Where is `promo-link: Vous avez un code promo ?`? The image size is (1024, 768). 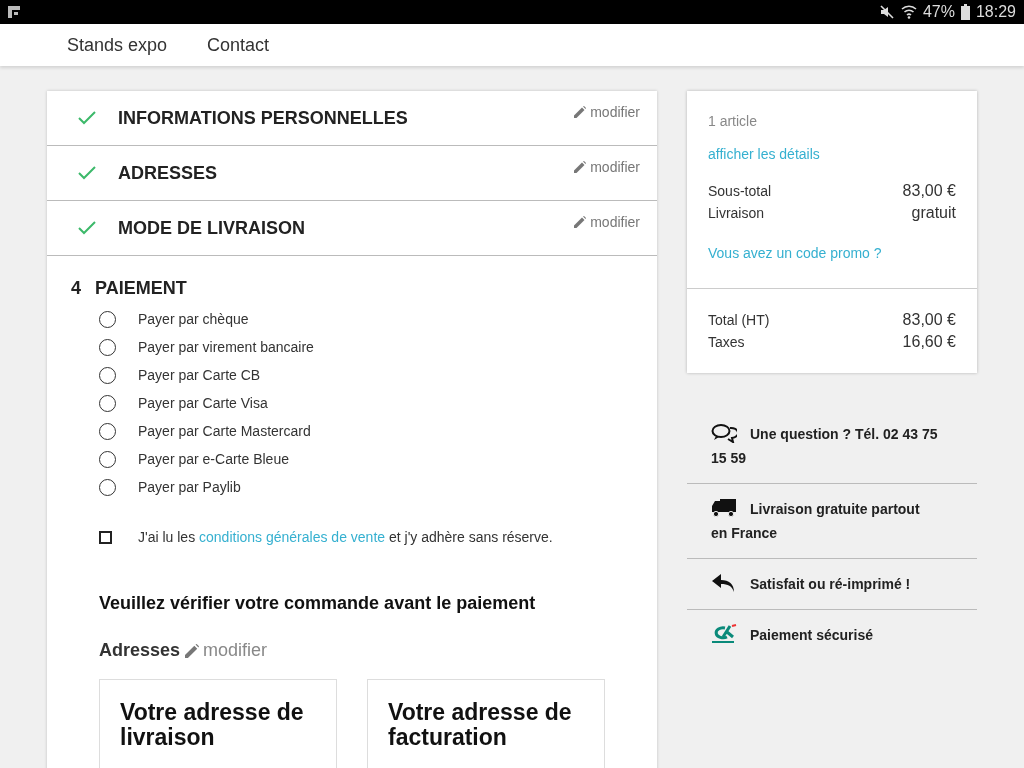 promo-link: Vous avez un code promo ? is located at coordinates (832, 253).